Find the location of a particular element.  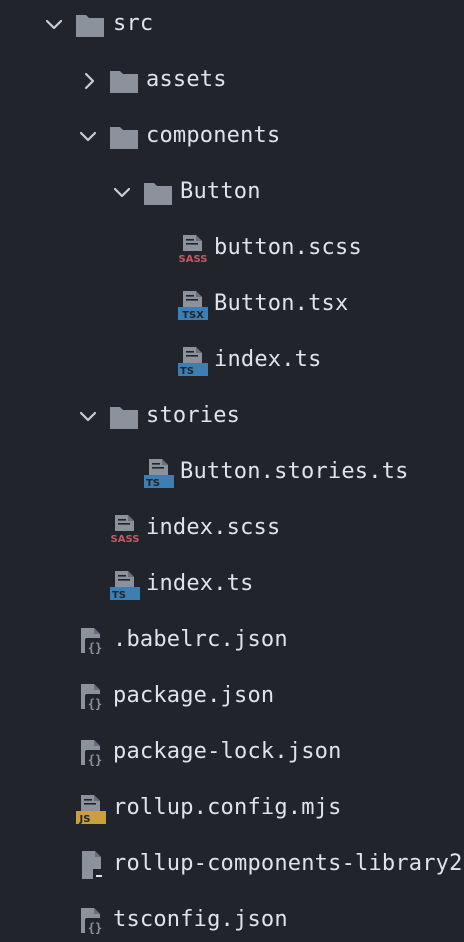

tree-label: Button.stories.ts is located at coordinates (294, 471).